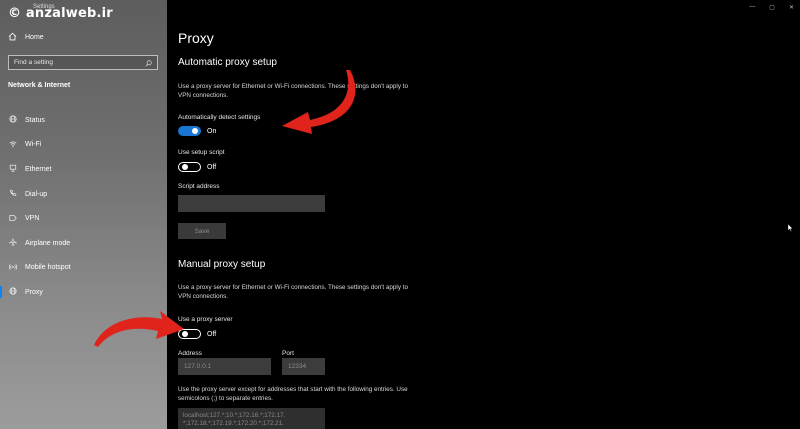 The image size is (800, 429). Describe the element at coordinates (189, 167) in the screenshot. I see `toggle-switch-off` at that location.